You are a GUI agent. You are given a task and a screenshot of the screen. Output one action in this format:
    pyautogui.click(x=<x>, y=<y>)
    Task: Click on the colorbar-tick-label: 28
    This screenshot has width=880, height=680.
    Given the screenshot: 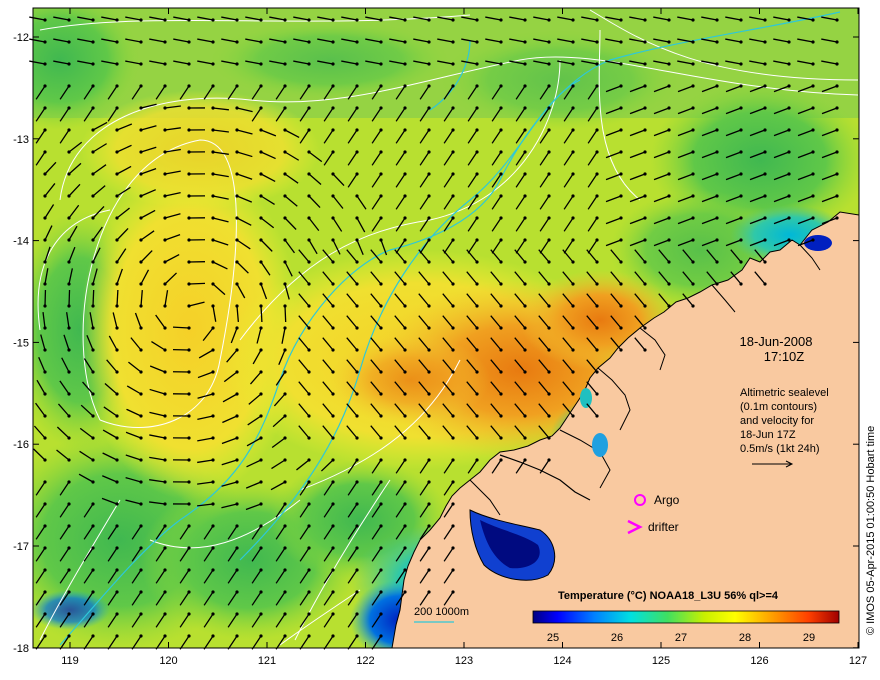 What is the action you would take?
    pyautogui.click(x=745, y=638)
    